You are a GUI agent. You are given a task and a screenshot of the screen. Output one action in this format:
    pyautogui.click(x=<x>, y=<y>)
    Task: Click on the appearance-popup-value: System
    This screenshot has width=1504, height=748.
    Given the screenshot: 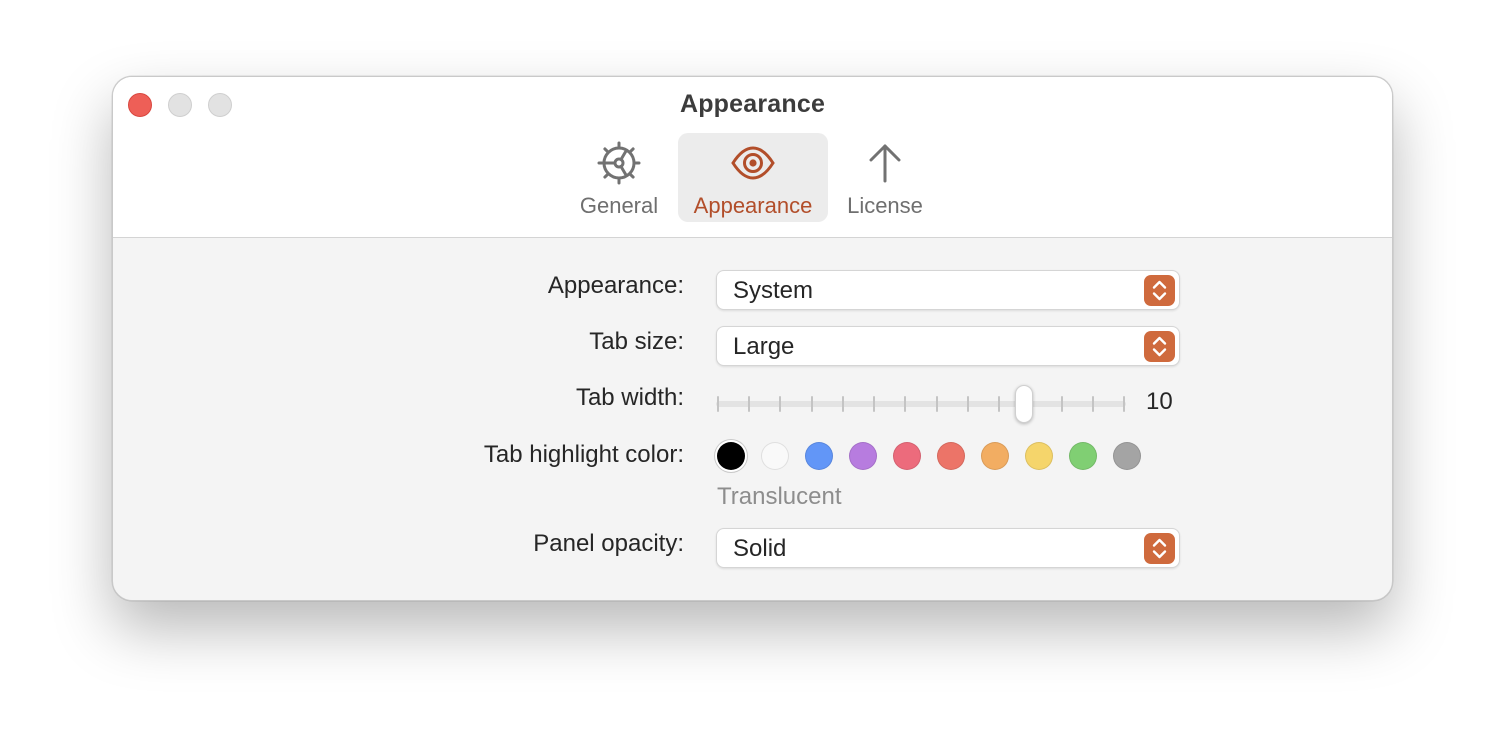 What is the action you would take?
    pyautogui.click(x=773, y=290)
    